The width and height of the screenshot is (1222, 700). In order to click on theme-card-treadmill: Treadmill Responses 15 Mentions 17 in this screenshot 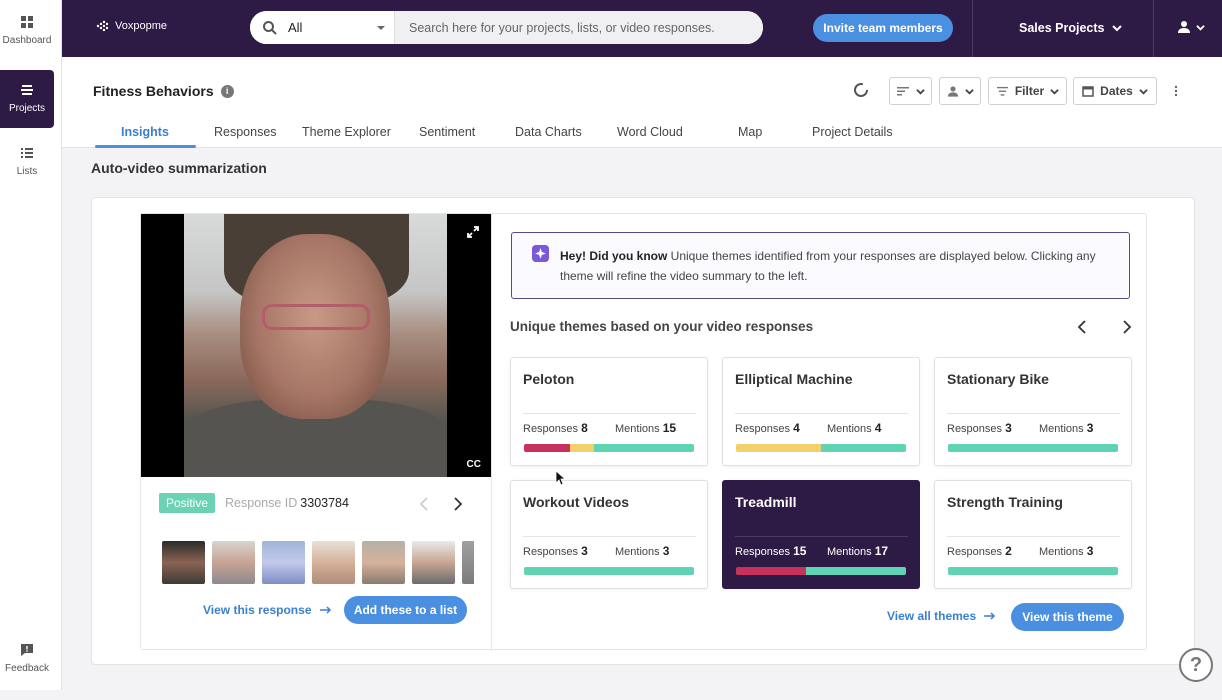, I will do `click(821, 534)`.